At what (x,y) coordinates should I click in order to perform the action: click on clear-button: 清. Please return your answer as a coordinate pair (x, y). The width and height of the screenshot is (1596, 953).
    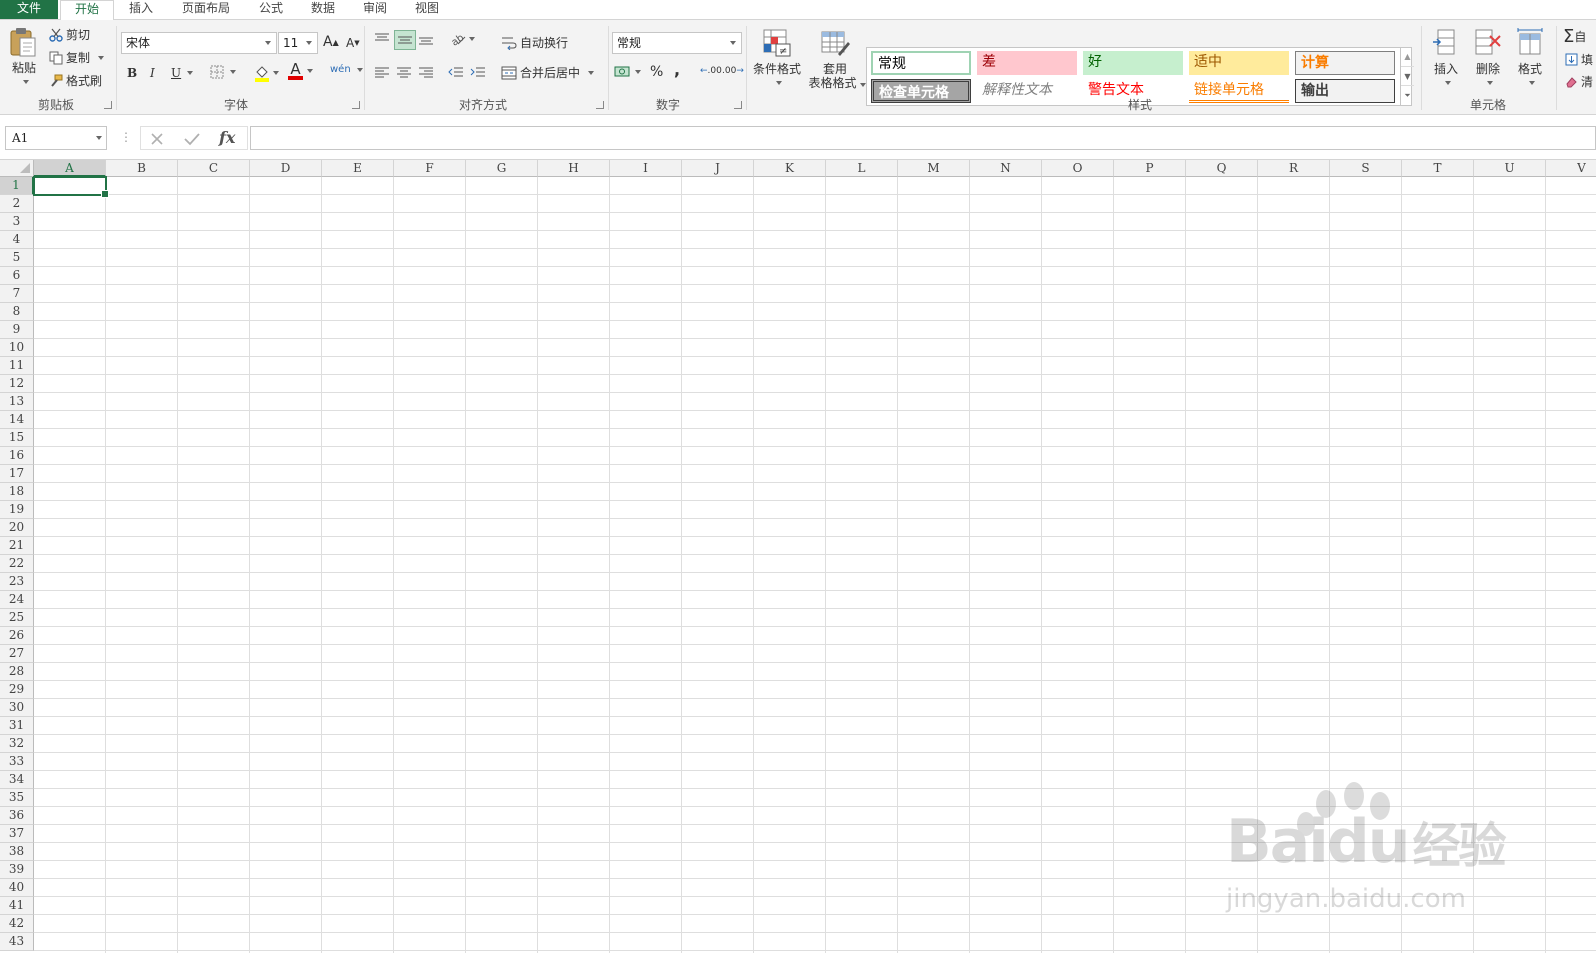
    Looking at the image, I should click on (1579, 81).